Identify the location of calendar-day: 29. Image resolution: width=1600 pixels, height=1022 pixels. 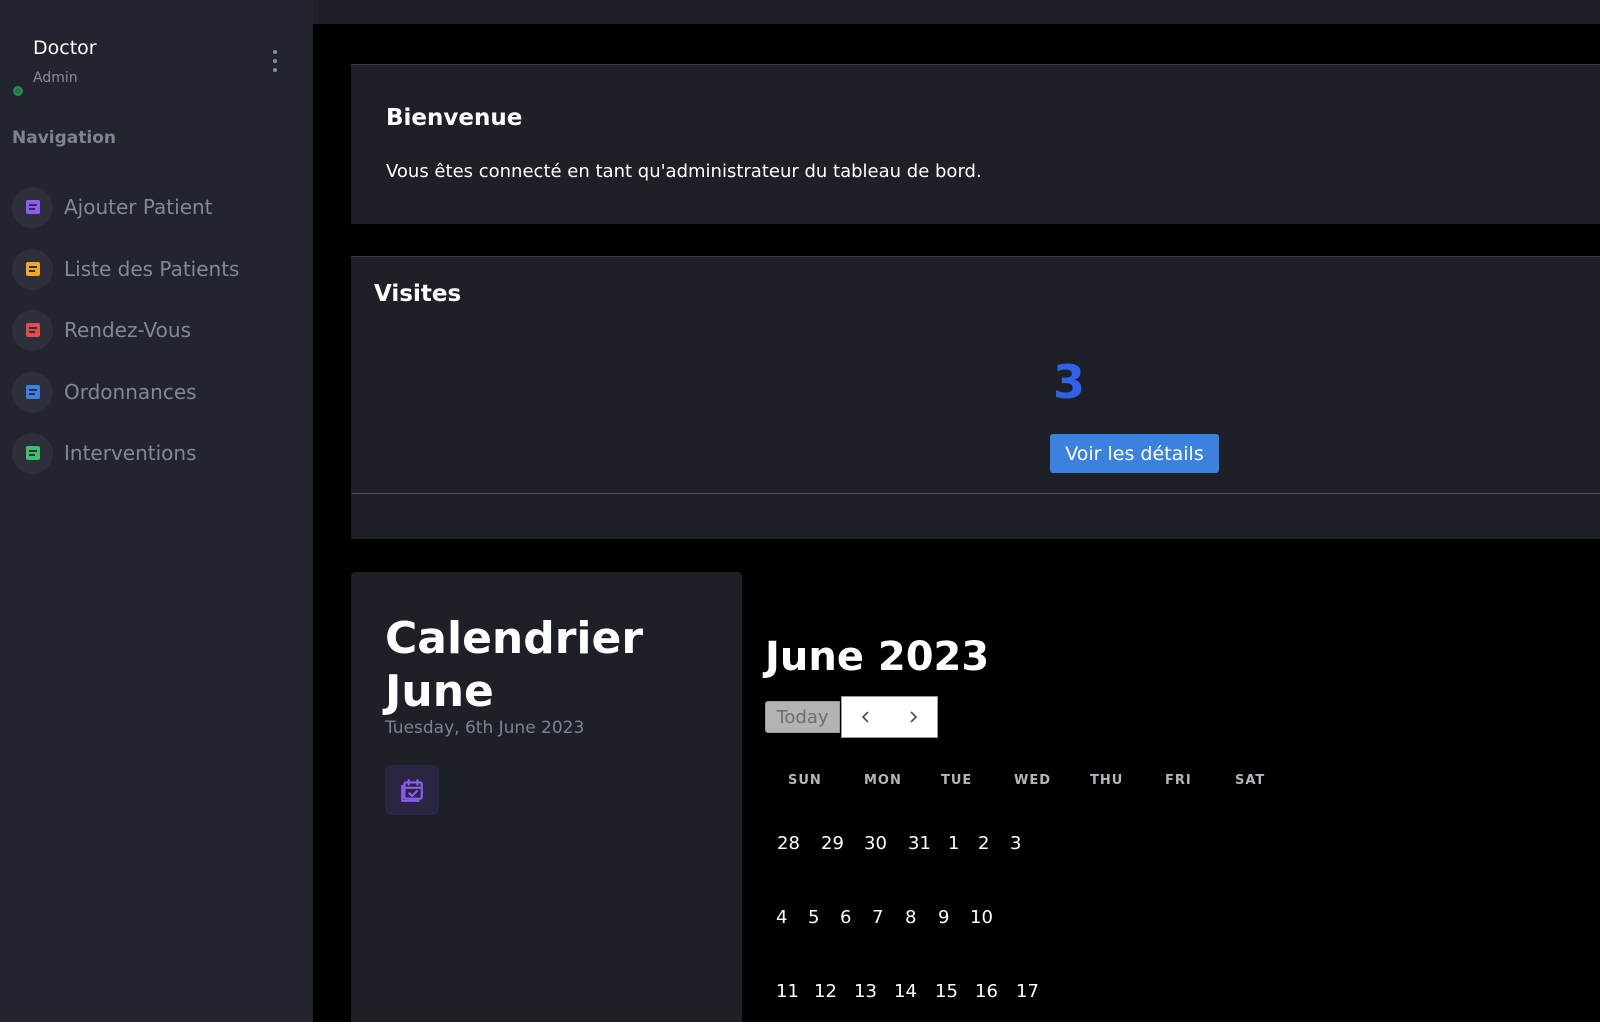
(832, 843).